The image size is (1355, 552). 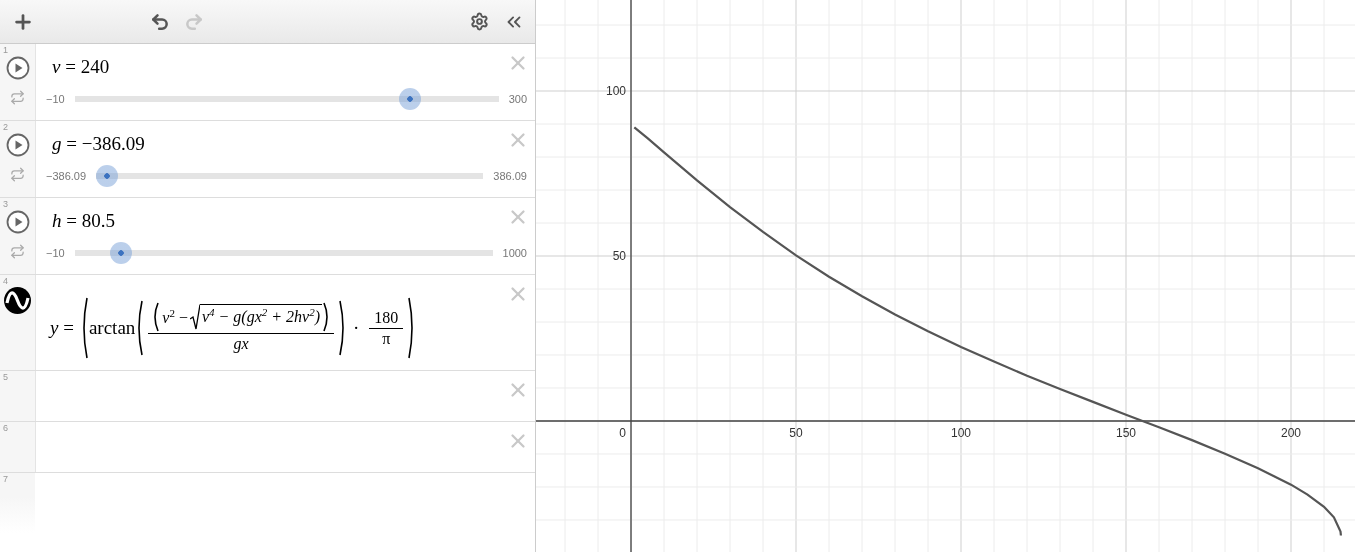 I want to click on slider-max: 300, so click(x=517, y=99).